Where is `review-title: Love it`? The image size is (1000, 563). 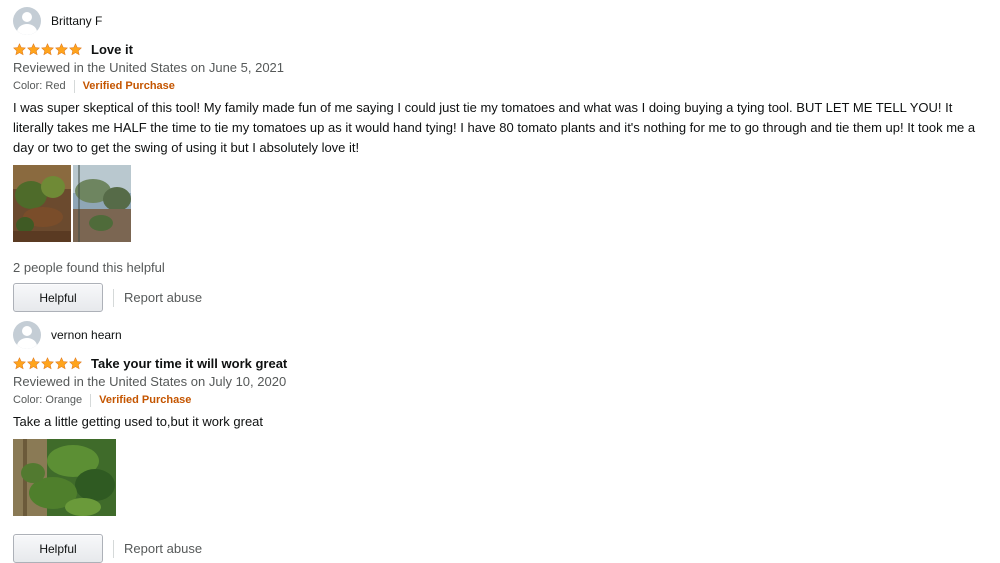 review-title: Love it is located at coordinates (112, 49).